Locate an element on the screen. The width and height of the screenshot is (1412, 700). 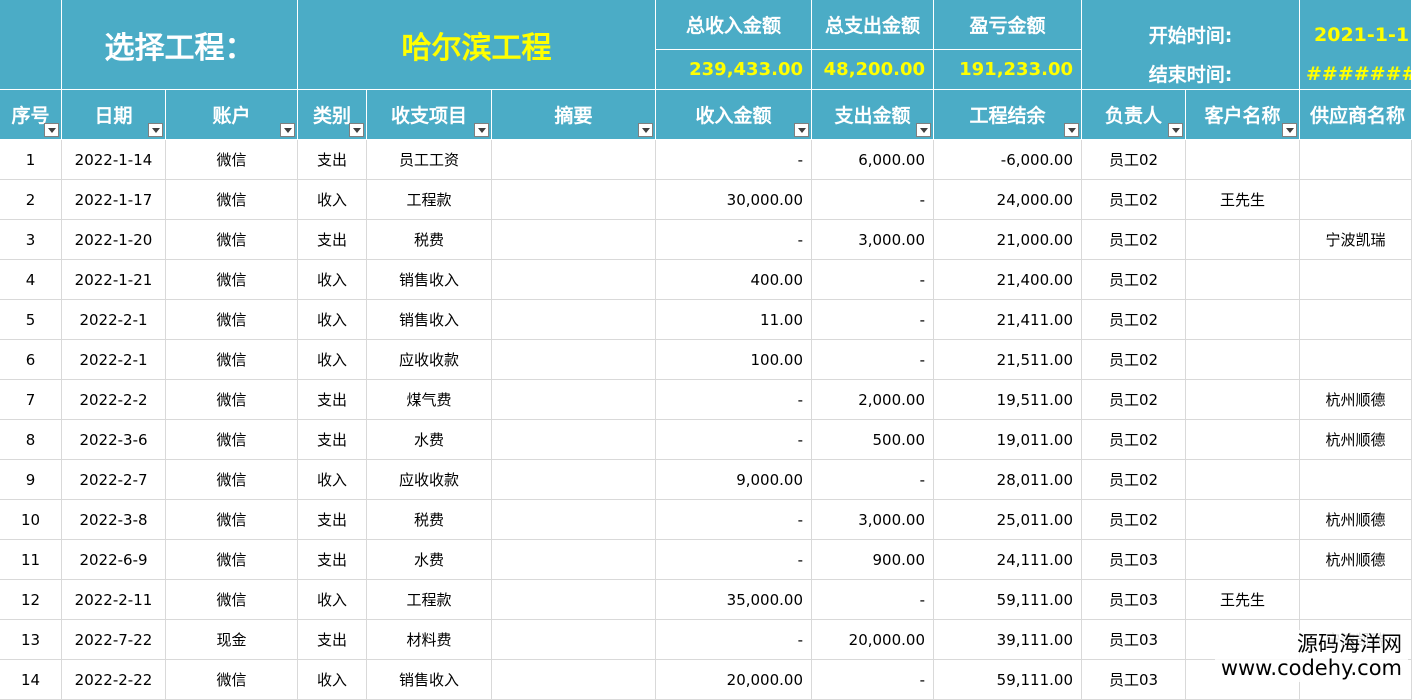
cell-income: 35,000.00 is located at coordinates (734, 600).